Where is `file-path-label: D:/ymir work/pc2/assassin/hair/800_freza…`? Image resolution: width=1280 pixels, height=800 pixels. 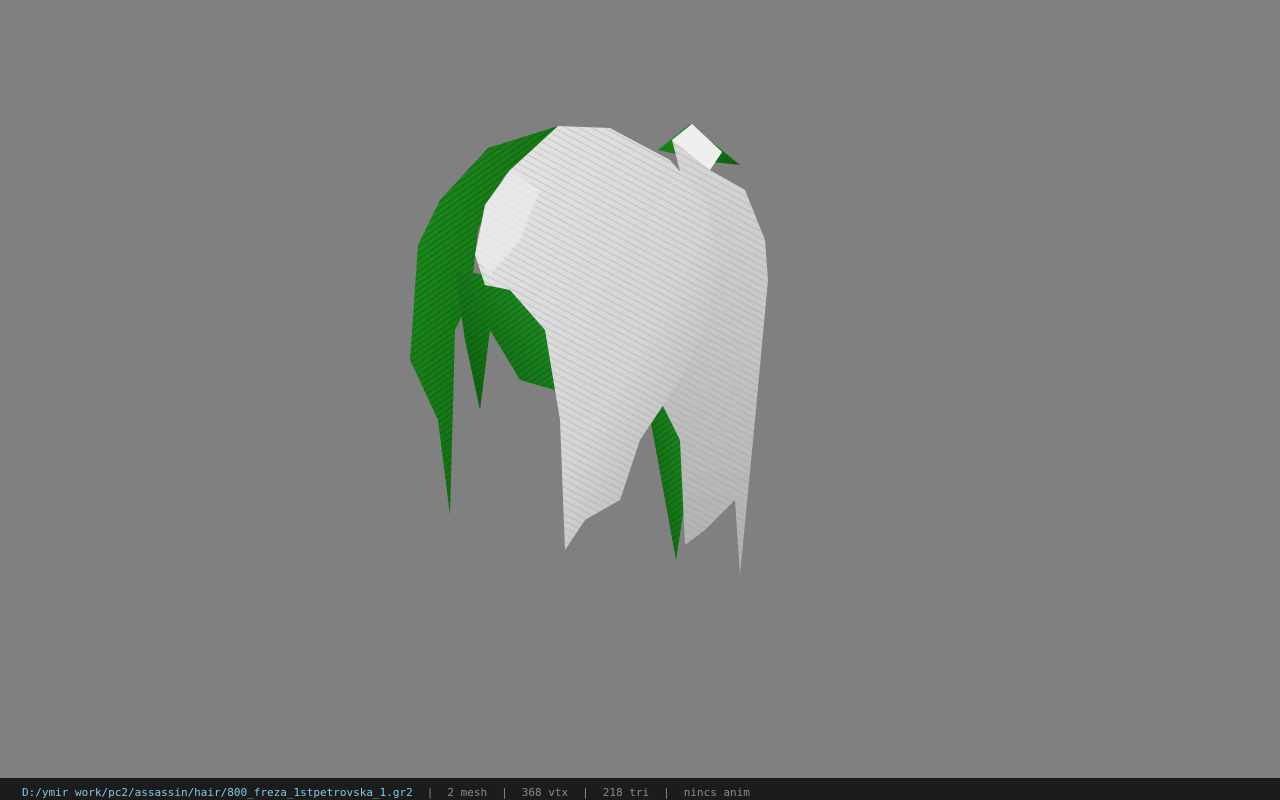
file-path-label: D:/ymir work/pc2/assassin/hair/800_freza… is located at coordinates (217, 792).